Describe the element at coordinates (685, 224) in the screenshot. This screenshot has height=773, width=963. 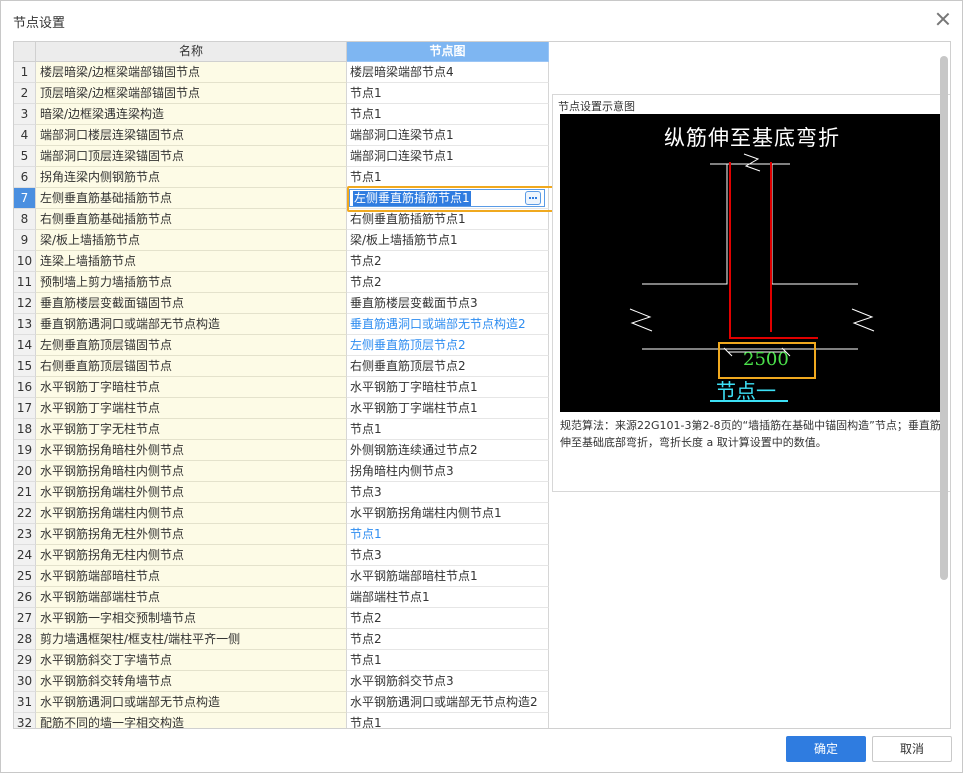
I see `wall-left-outline` at that location.